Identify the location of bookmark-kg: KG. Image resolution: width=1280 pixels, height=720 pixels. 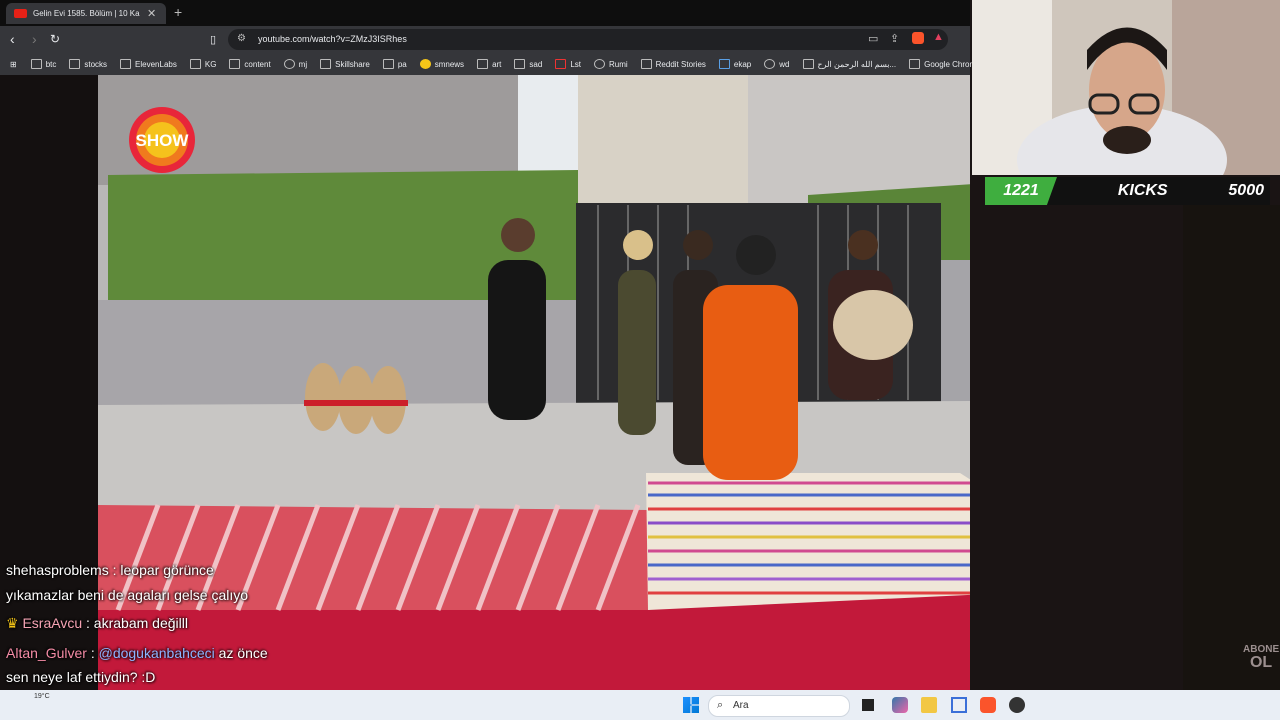
(202, 64).